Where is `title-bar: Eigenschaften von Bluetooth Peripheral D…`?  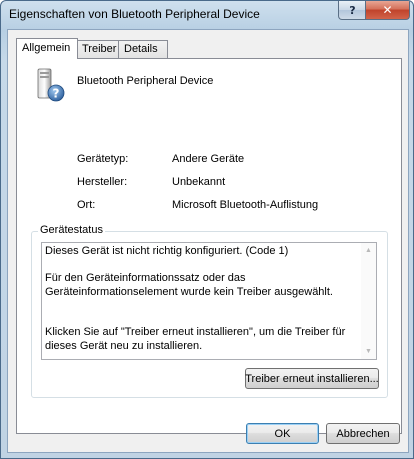
title-bar: Eigenschaften von Bluetooth Peripheral D… is located at coordinates (207, 15).